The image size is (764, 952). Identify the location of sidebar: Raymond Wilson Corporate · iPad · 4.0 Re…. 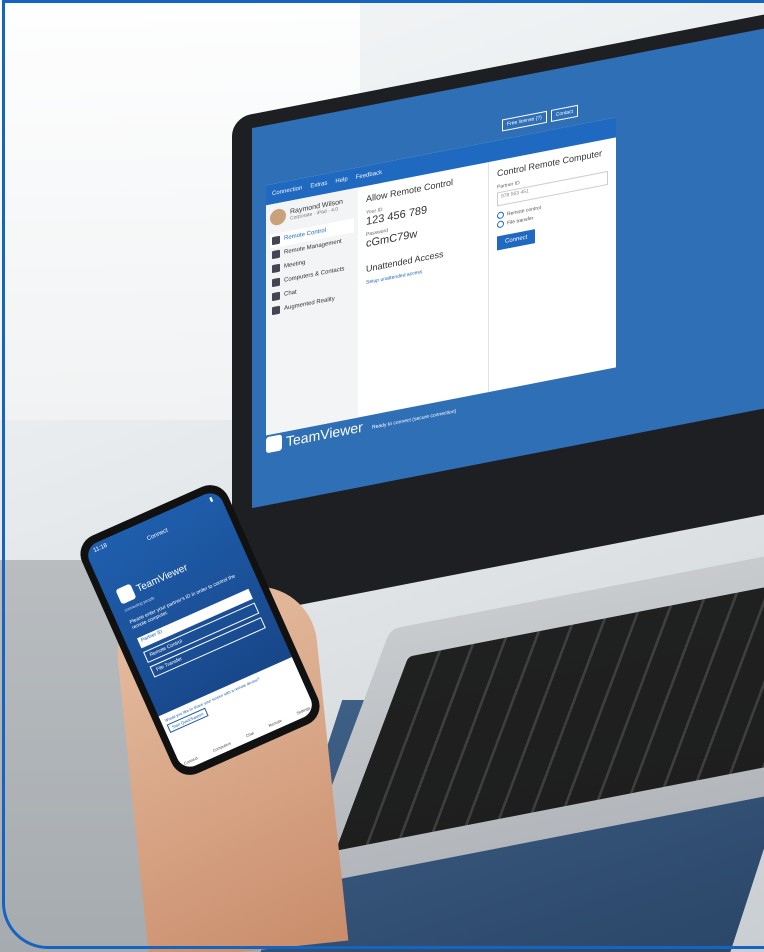
(312, 311).